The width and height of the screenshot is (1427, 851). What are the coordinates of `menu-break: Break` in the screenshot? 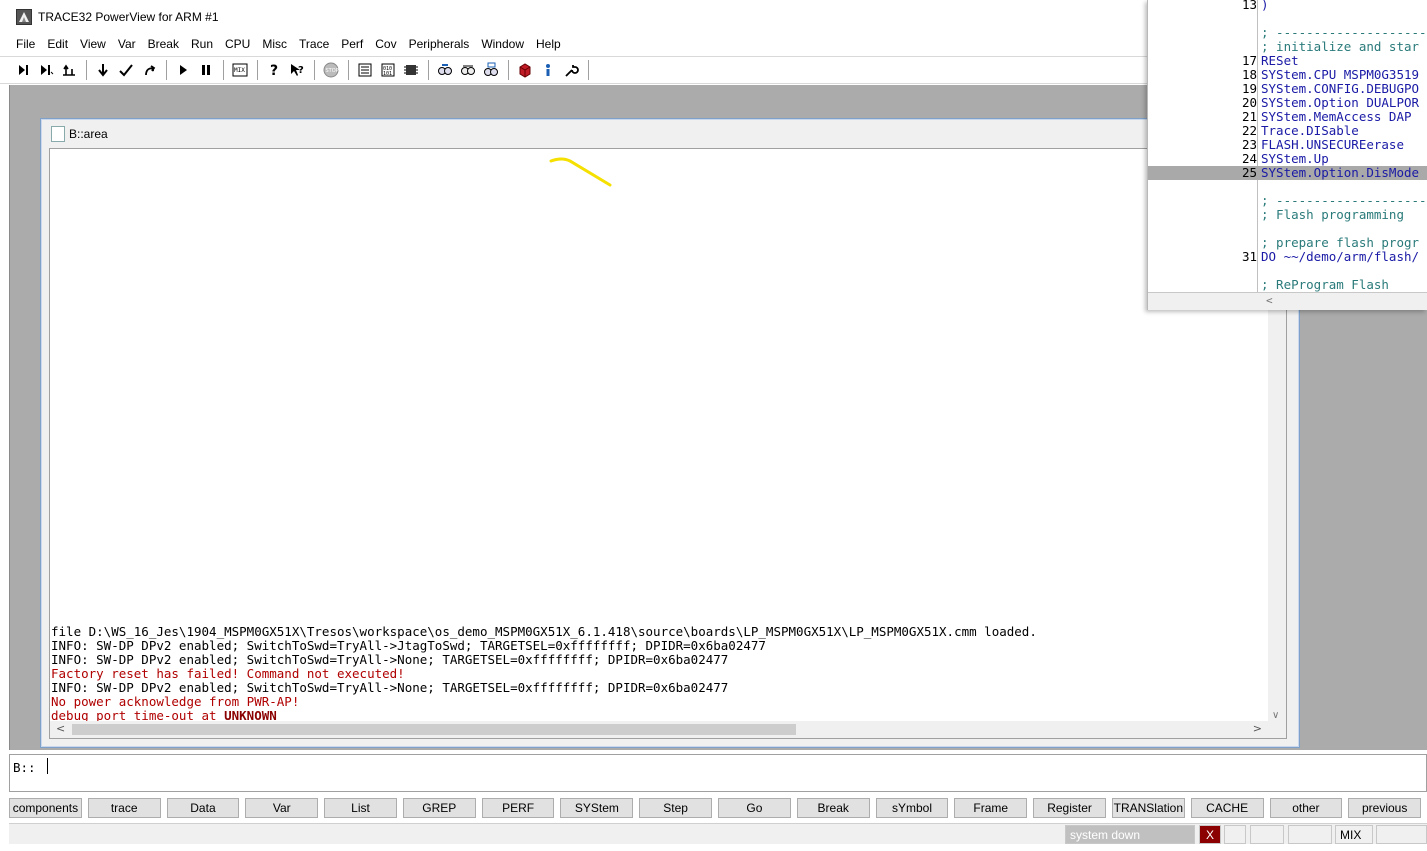 It's located at (163, 44).